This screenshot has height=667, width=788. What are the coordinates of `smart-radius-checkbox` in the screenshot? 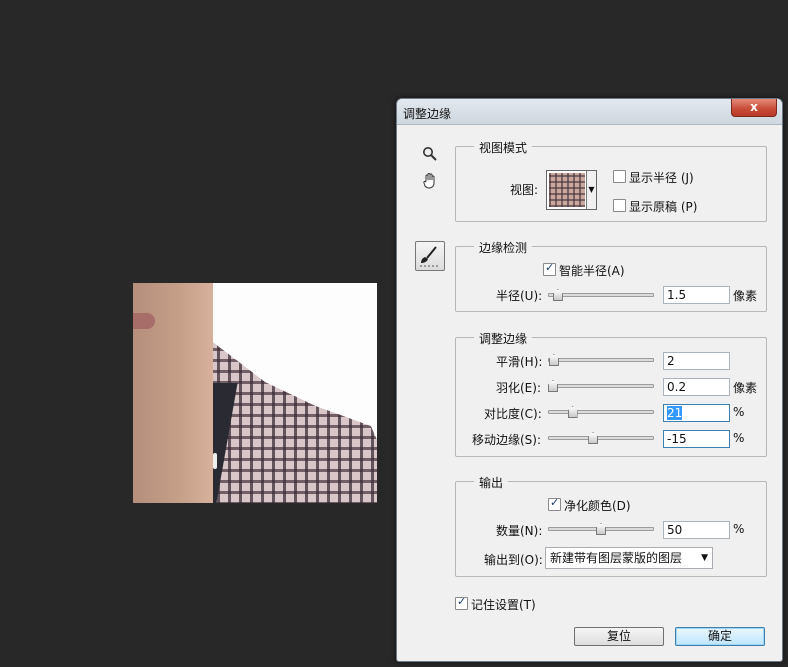 It's located at (549, 268).